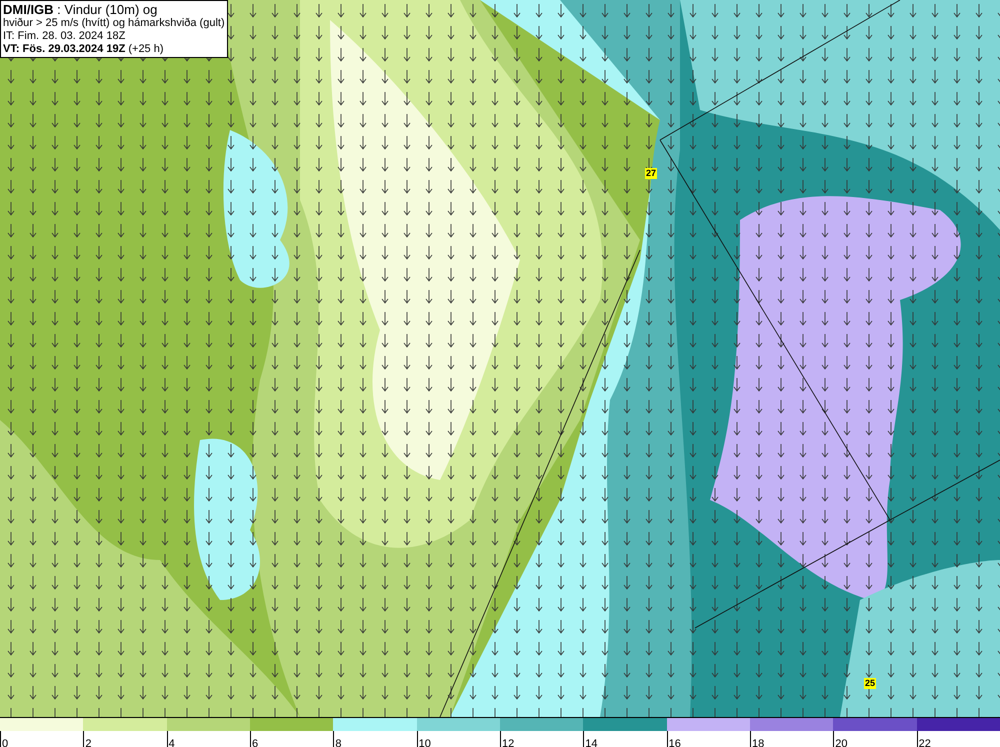  What do you see at coordinates (674, 742) in the screenshot?
I see `legend-tick-label: 16` at bounding box center [674, 742].